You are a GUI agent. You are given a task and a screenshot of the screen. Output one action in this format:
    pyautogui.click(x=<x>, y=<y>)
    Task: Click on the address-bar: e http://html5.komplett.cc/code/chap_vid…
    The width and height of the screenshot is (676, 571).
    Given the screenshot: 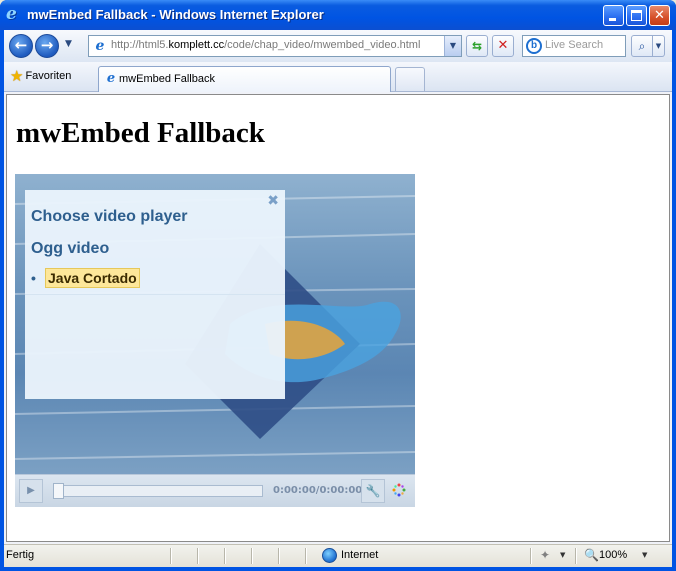 What is the action you would take?
    pyautogui.click(x=275, y=46)
    